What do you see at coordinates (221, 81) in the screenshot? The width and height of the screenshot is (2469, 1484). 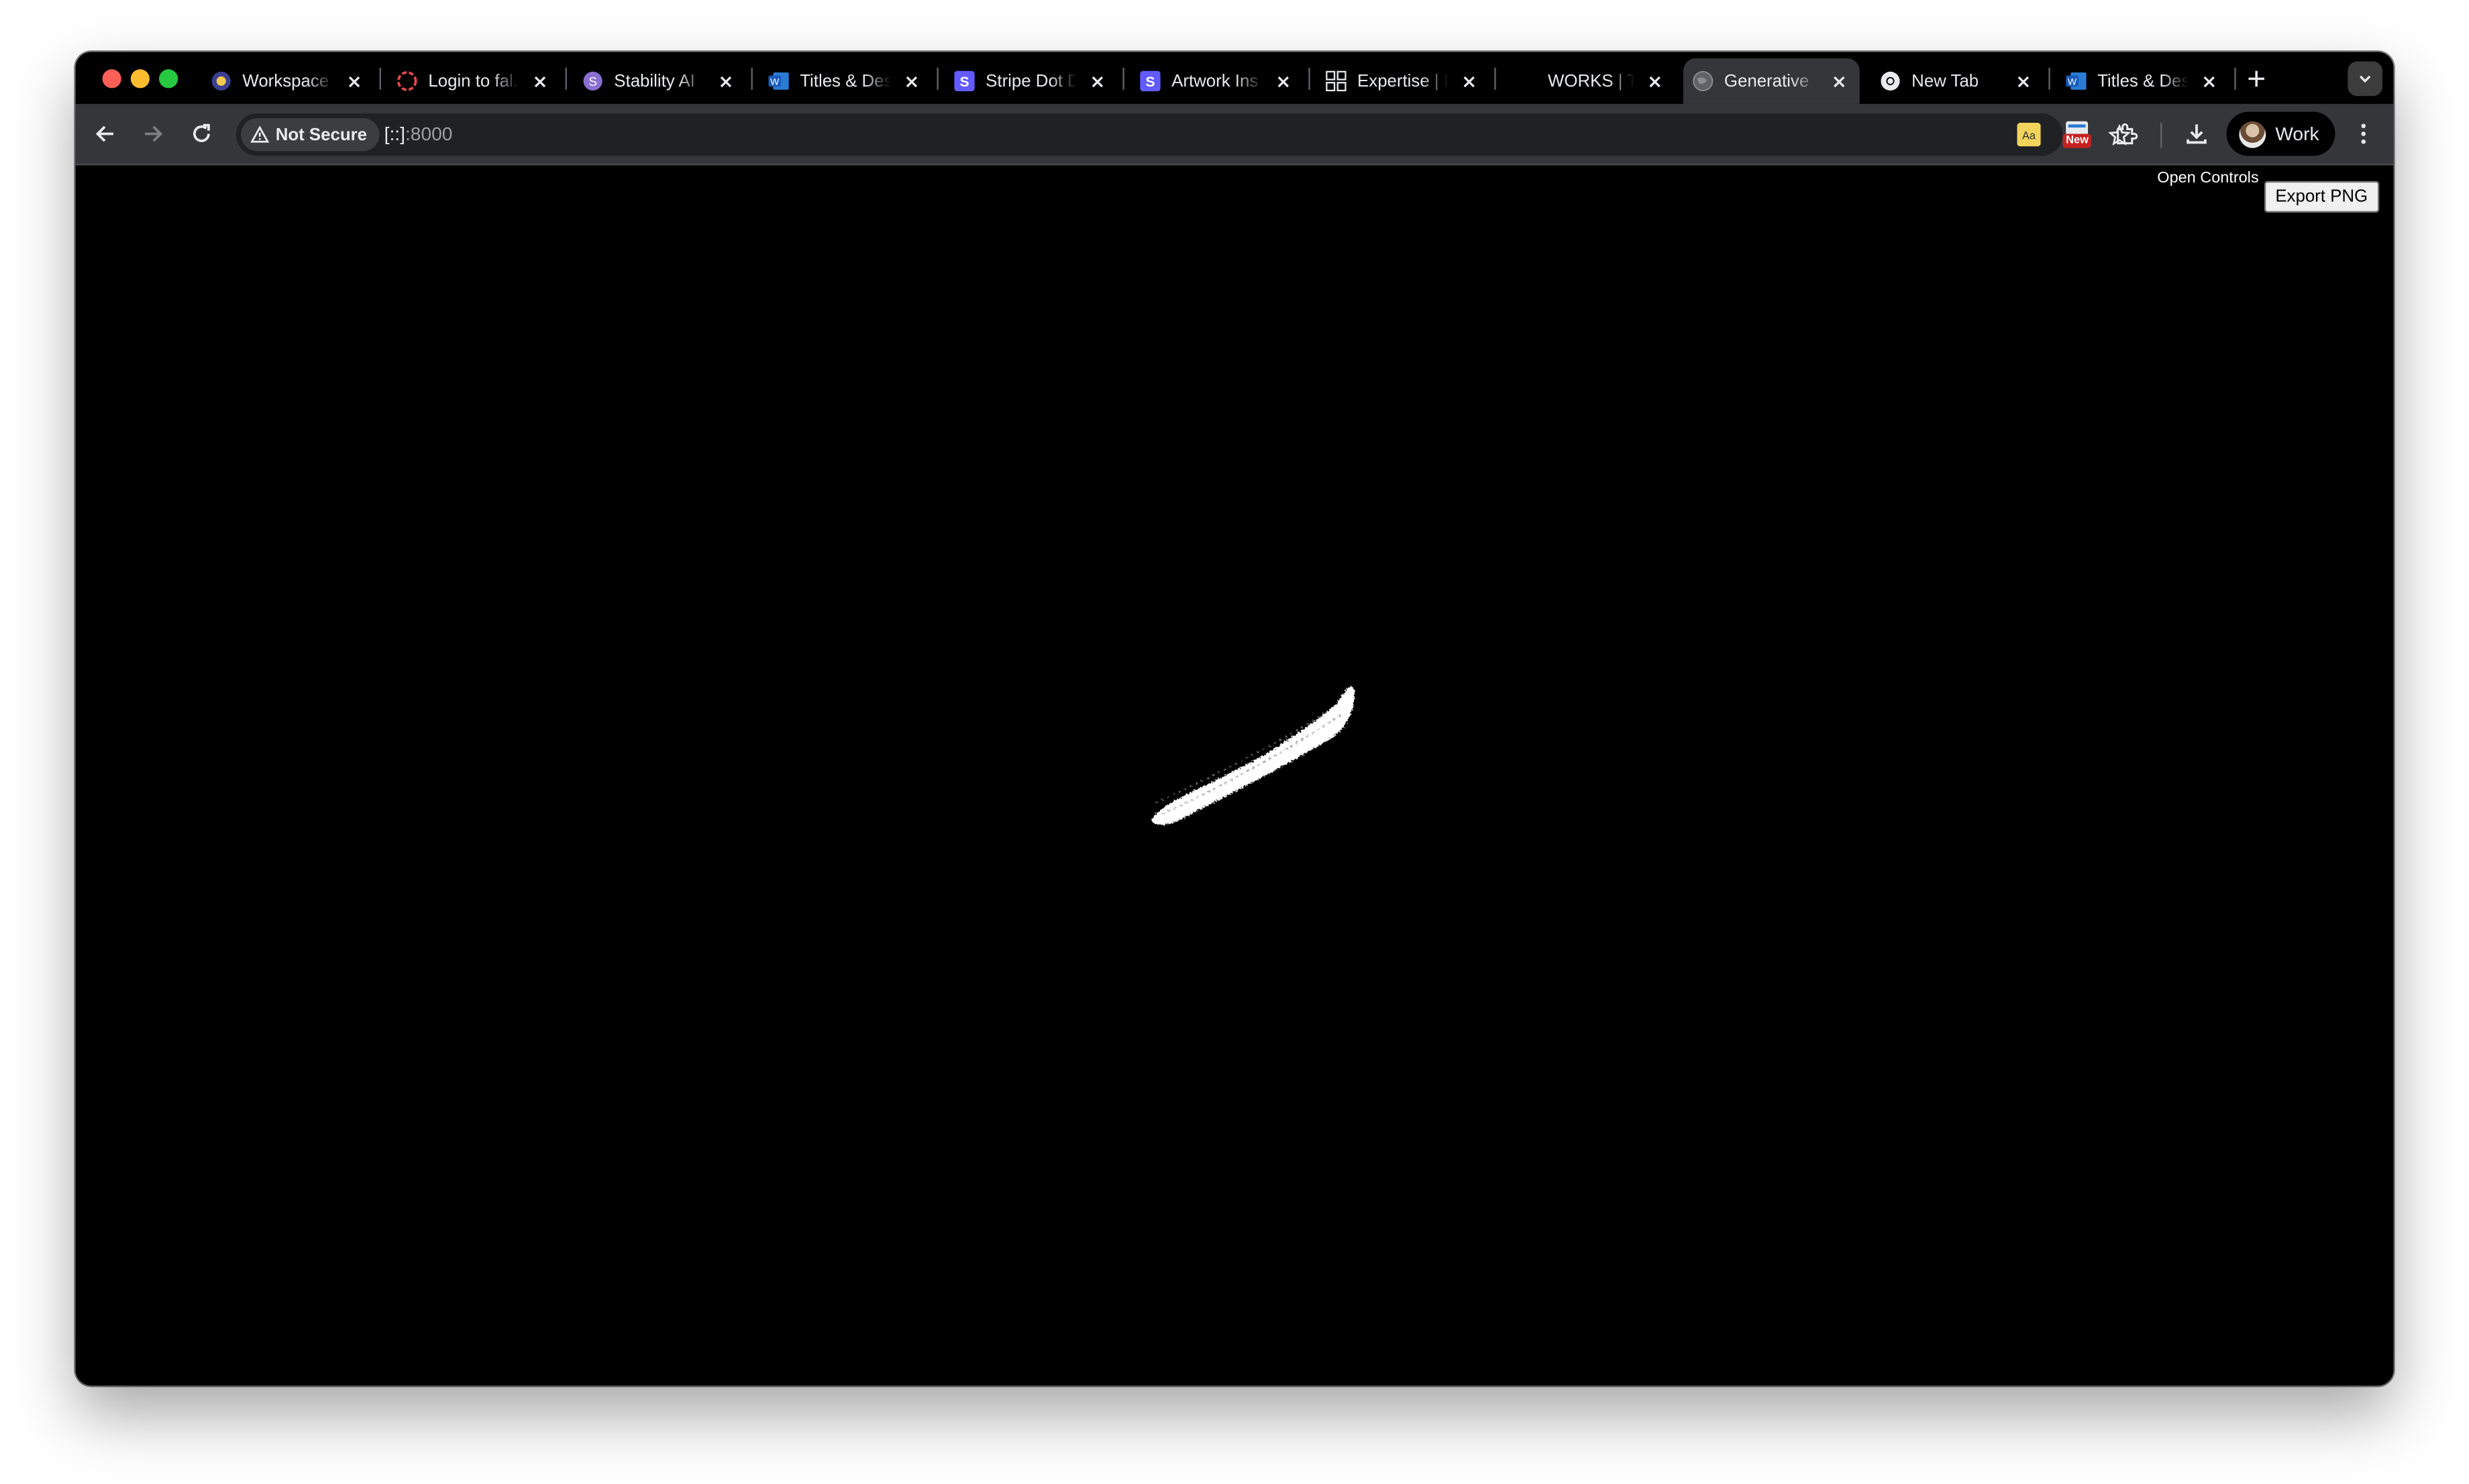 I see `workspace-icon` at bounding box center [221, 81].